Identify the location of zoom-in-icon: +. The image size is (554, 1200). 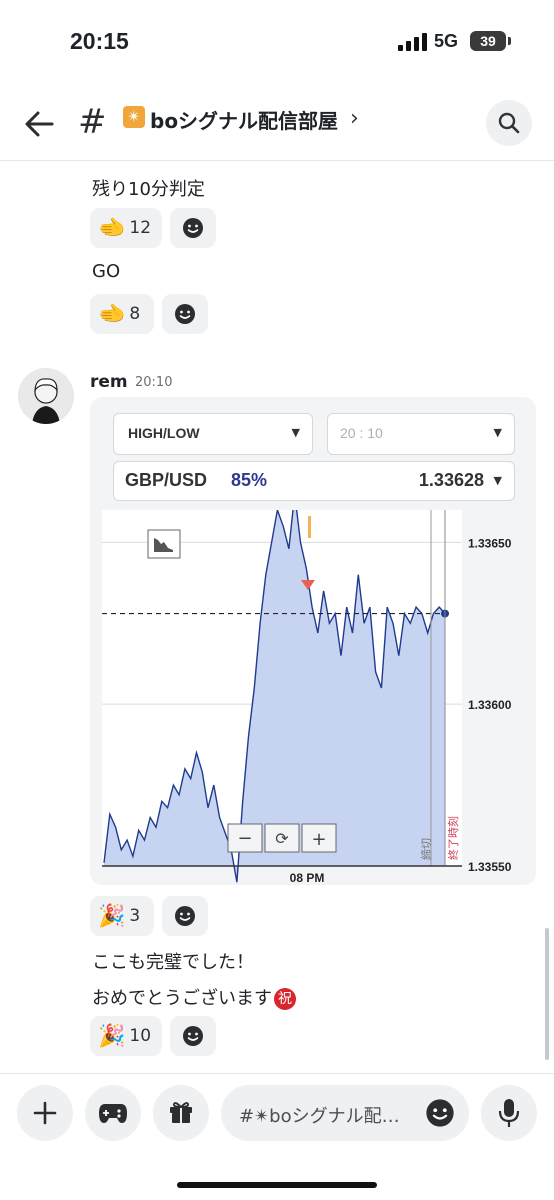
(318, 839).